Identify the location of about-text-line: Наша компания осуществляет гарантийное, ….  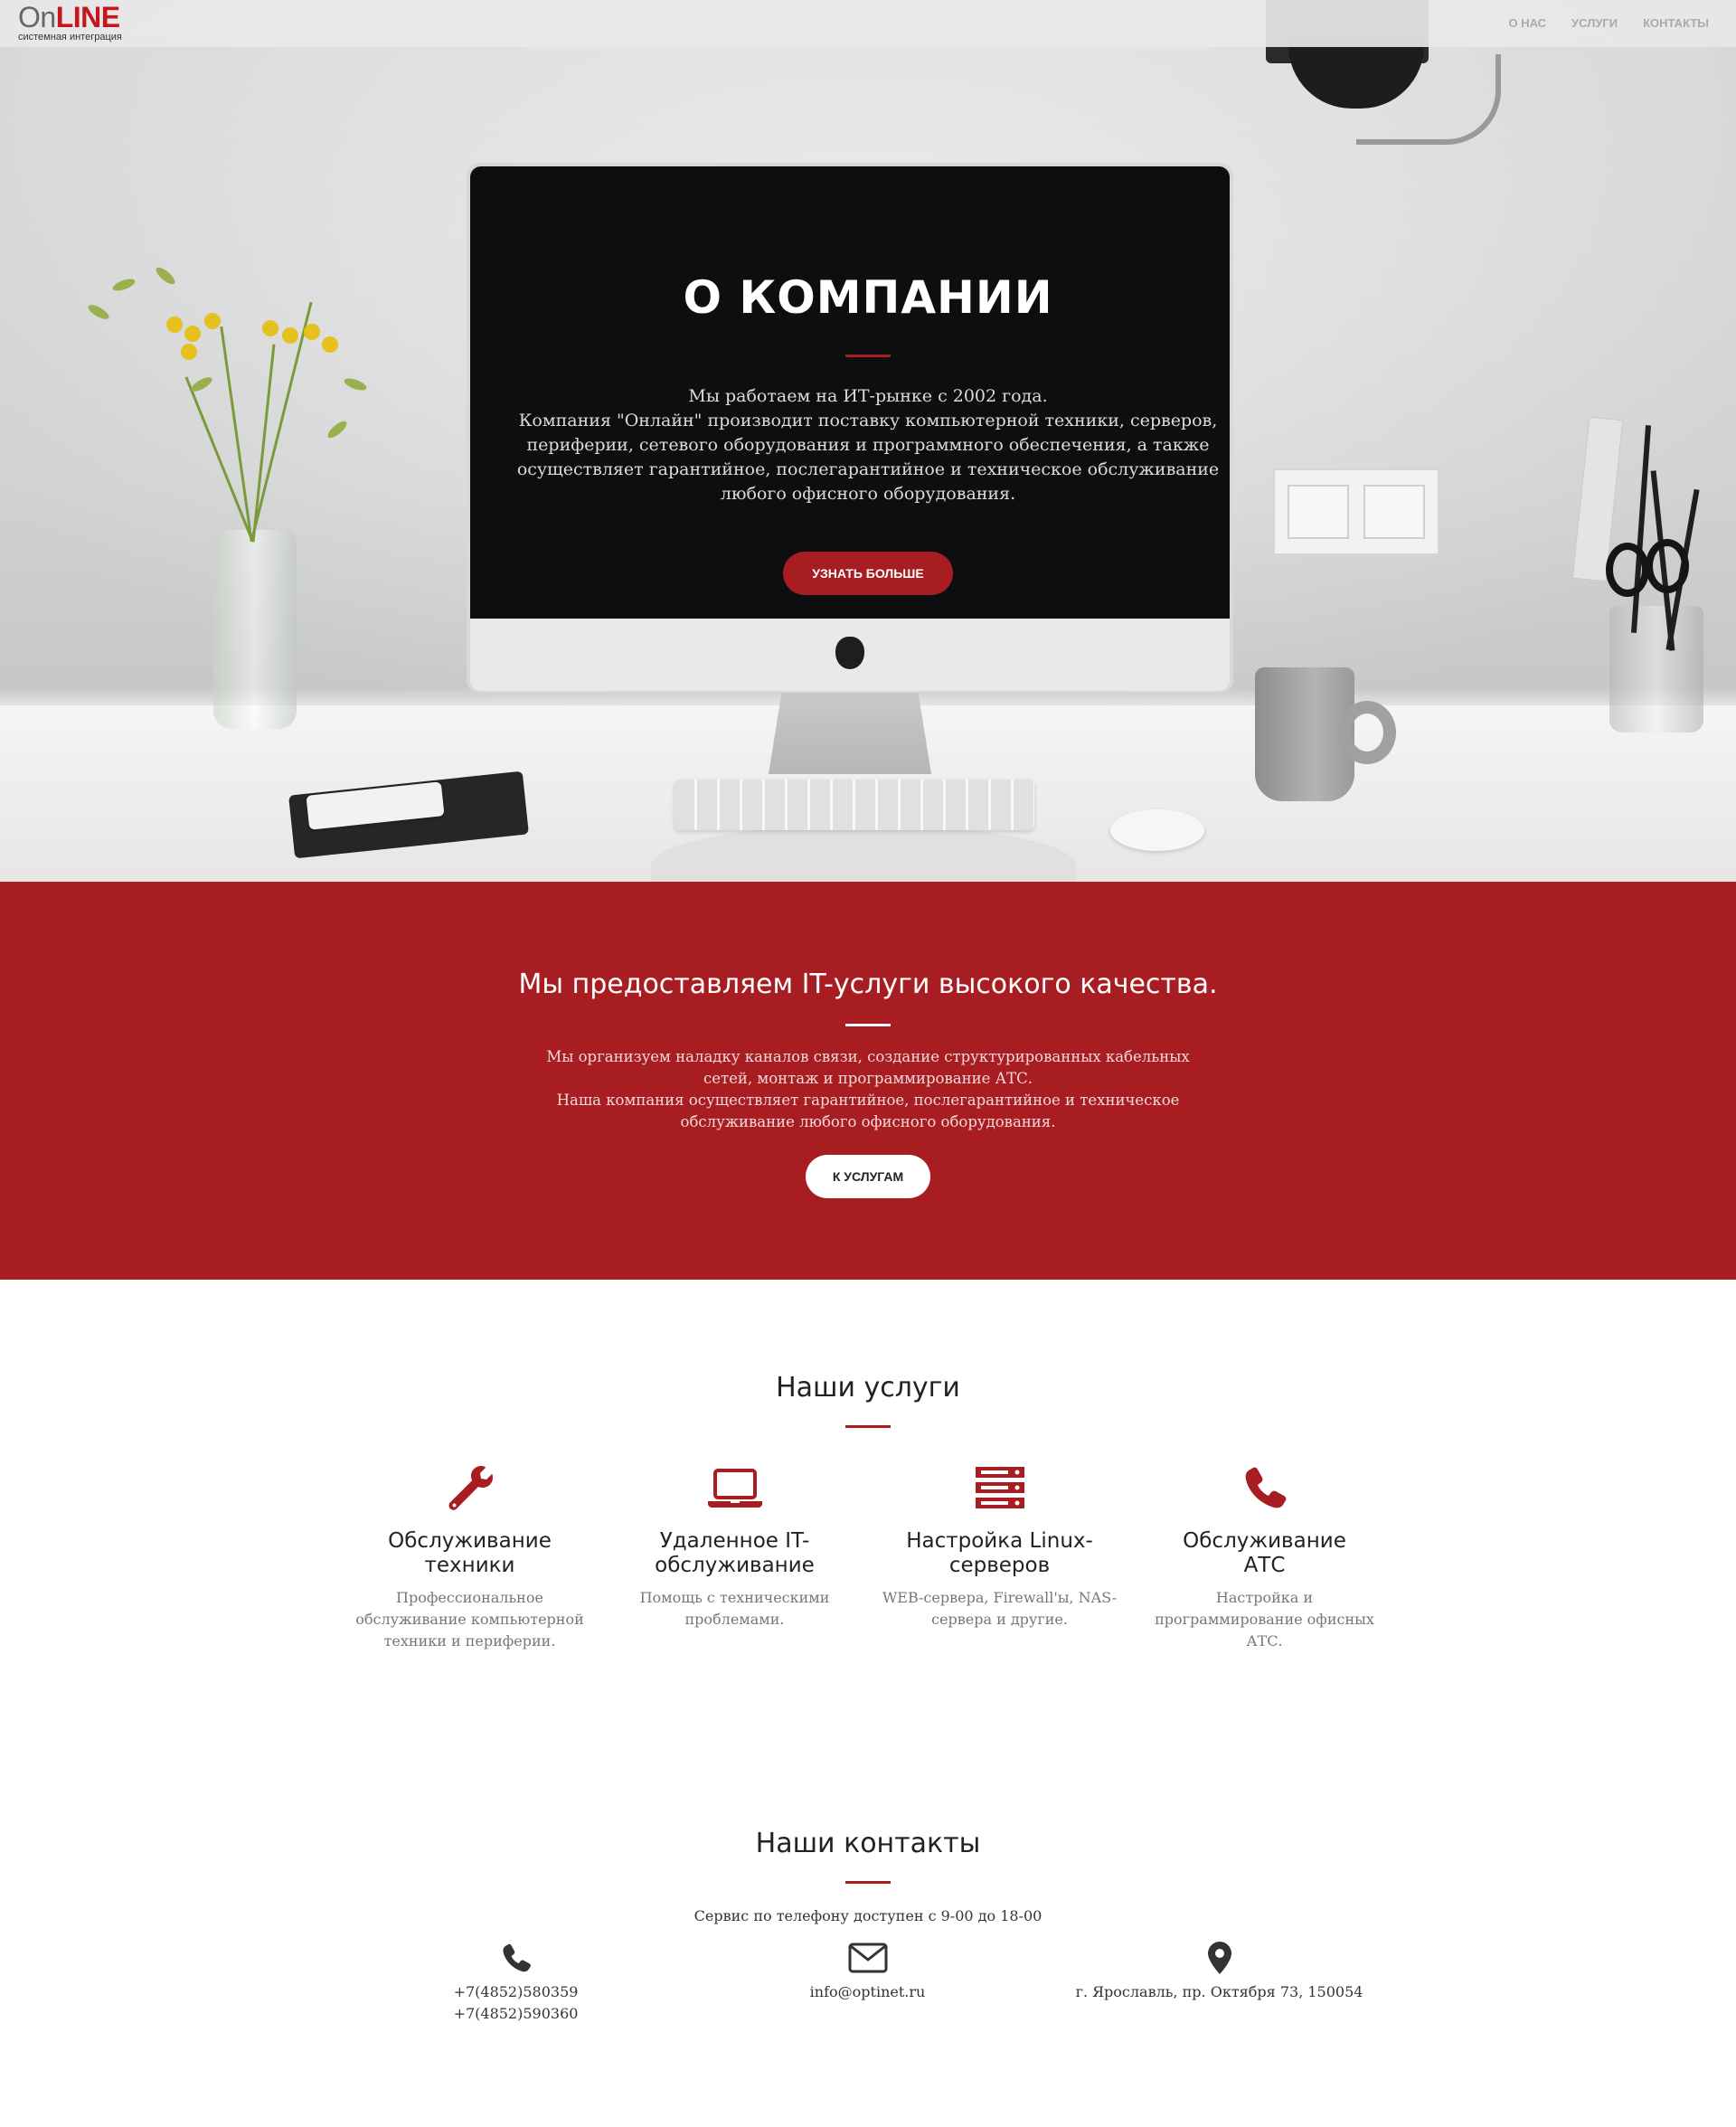
(868, 1100).